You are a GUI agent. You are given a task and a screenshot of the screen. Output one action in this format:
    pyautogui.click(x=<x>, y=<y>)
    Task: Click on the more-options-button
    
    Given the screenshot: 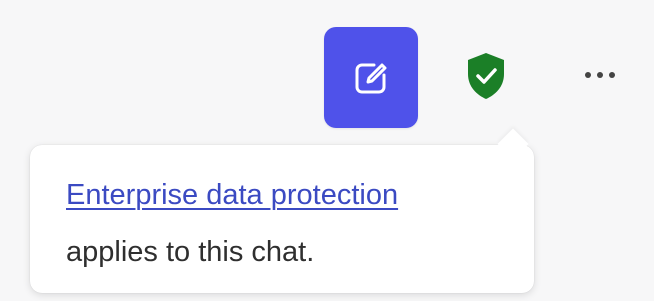 What is the action you would take?
    pyautogui.click(x=600, y=75)
    